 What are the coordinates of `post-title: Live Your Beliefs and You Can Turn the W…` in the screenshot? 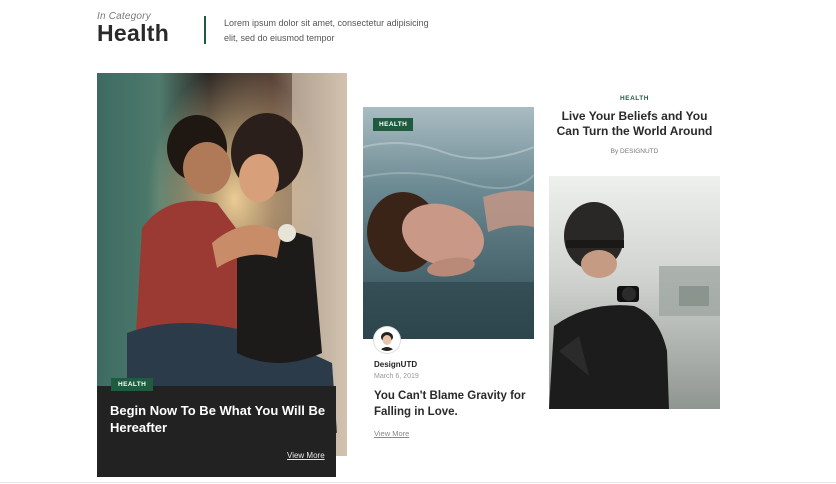 It's located at (634, 124).